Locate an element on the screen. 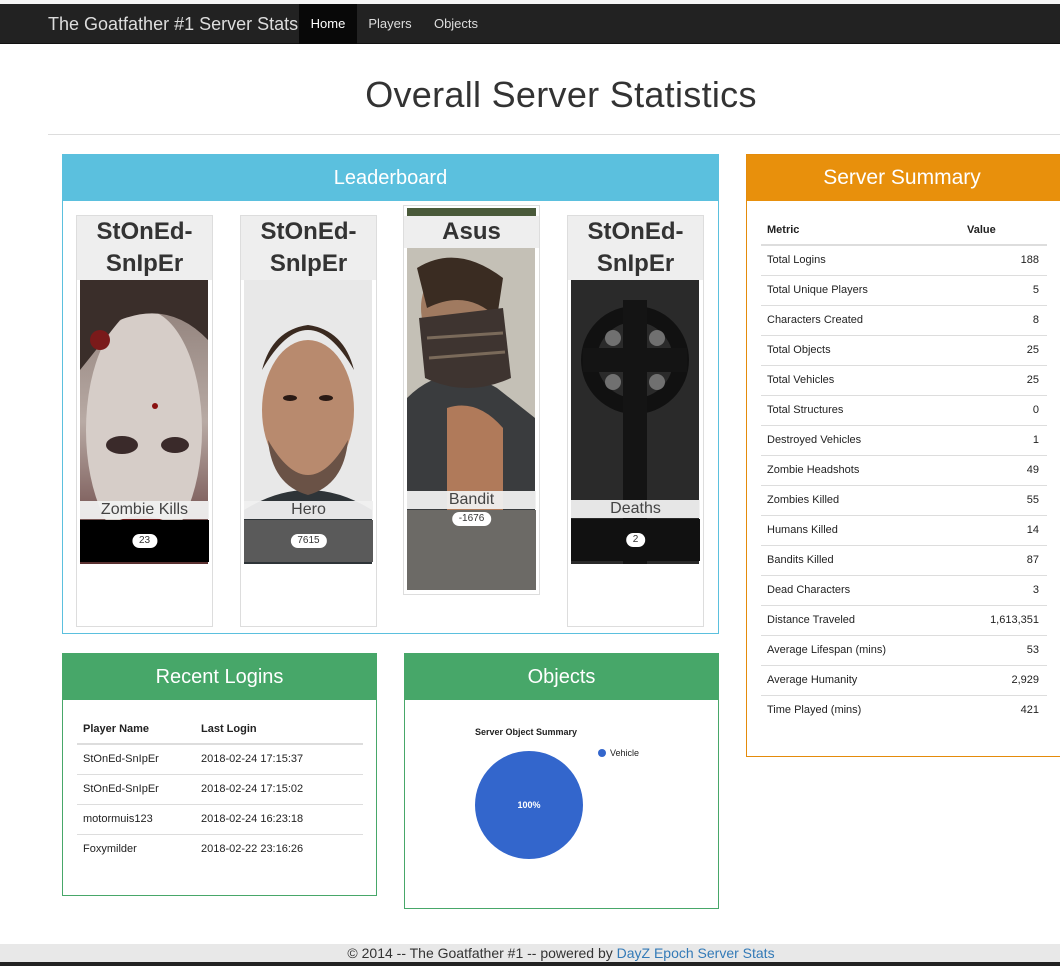 This screenshot has width=1060, height=966. column-header: Metric is located at coordinates (861, 230).